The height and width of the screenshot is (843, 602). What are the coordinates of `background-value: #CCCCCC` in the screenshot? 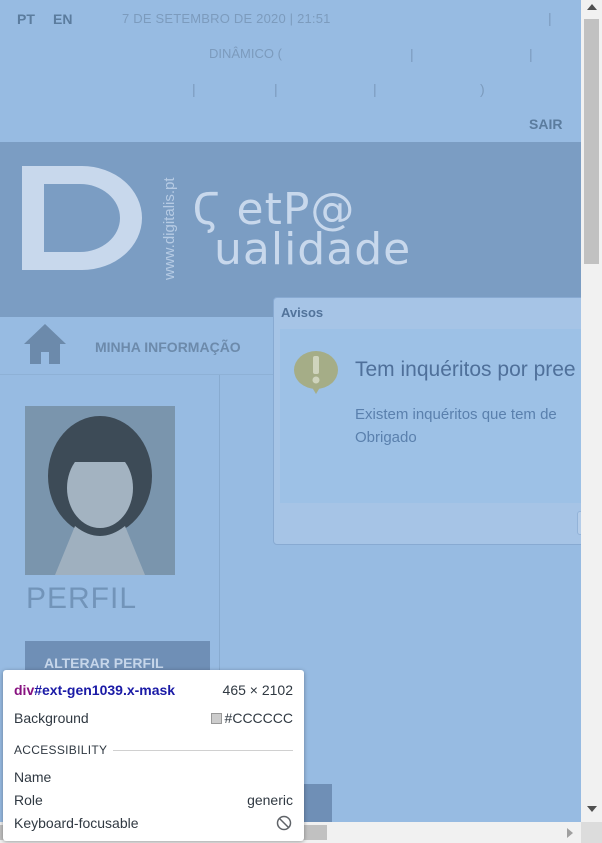 It's located at (251, 718).